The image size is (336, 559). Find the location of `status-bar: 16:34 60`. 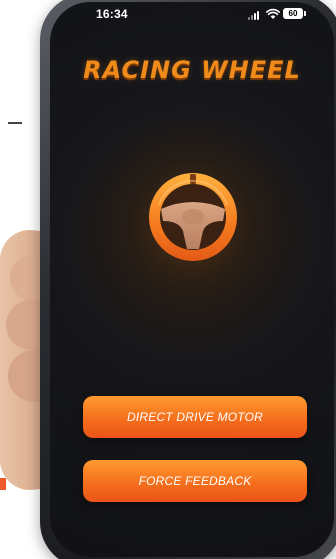

status-bar: 16:34 60 is located at coordinates (192, 15).